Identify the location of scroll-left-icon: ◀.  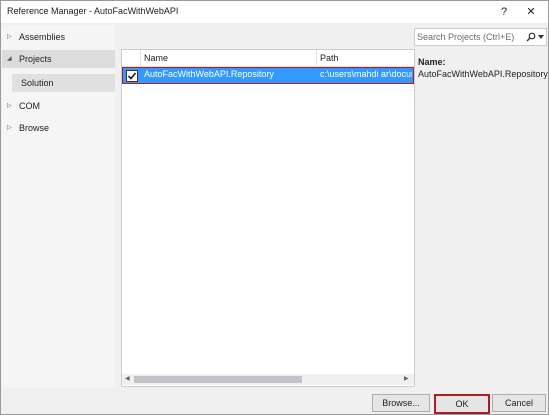
(127, 378).